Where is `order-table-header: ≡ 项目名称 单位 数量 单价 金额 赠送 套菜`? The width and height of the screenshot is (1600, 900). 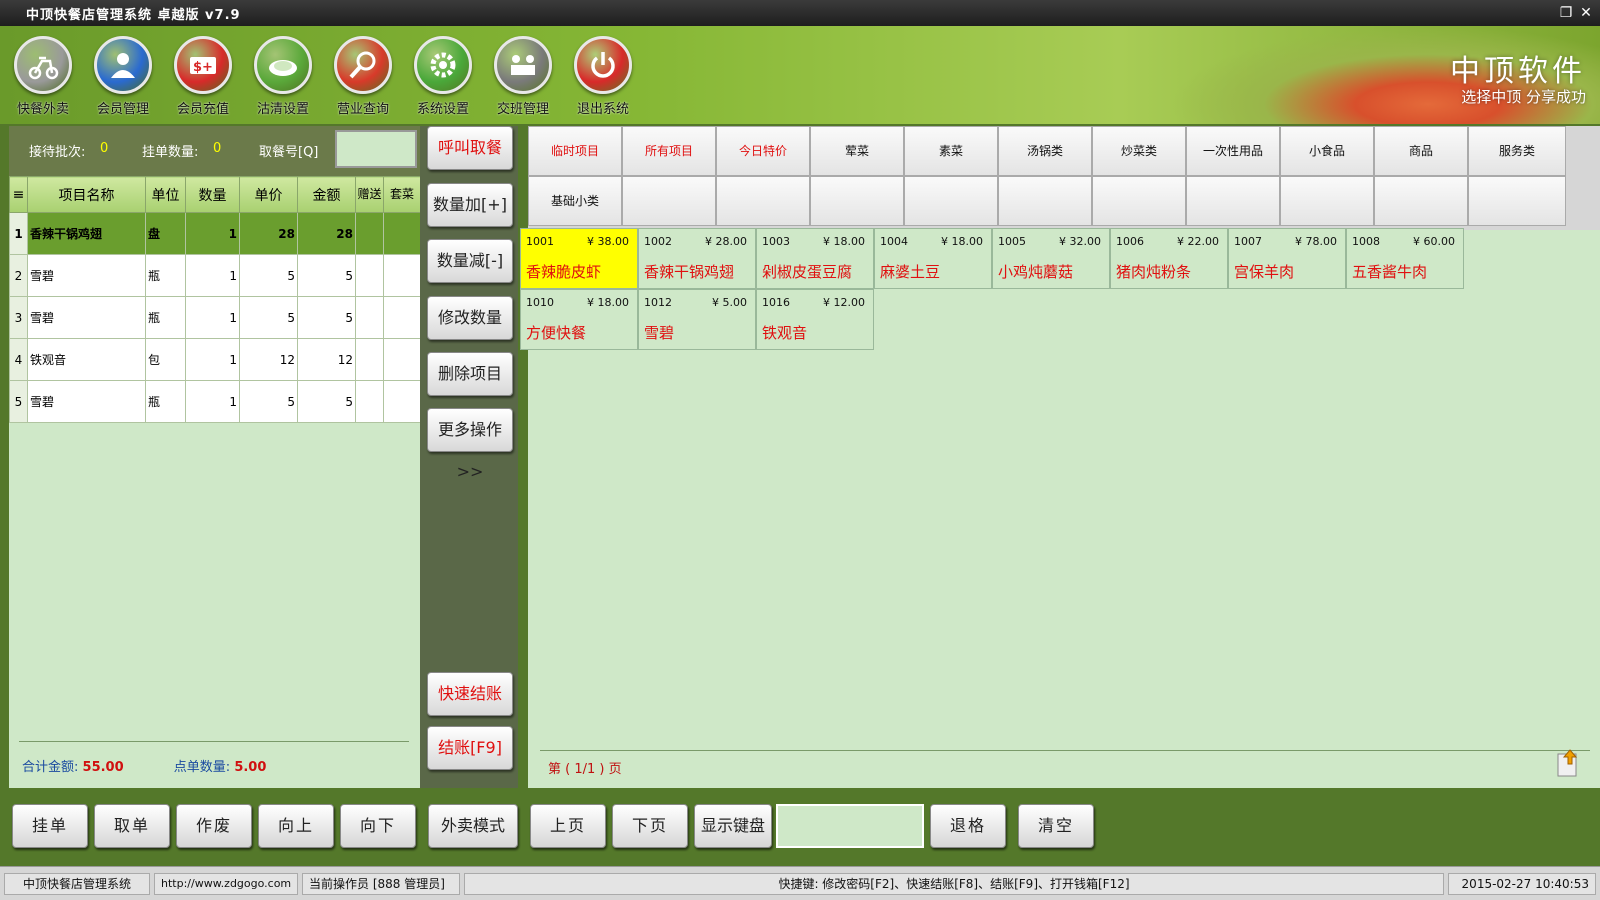
order-table-header: ≡ 项目名称 单位 数量 单价 金额 赠送 套菜 is located at coordinates (215, 194).